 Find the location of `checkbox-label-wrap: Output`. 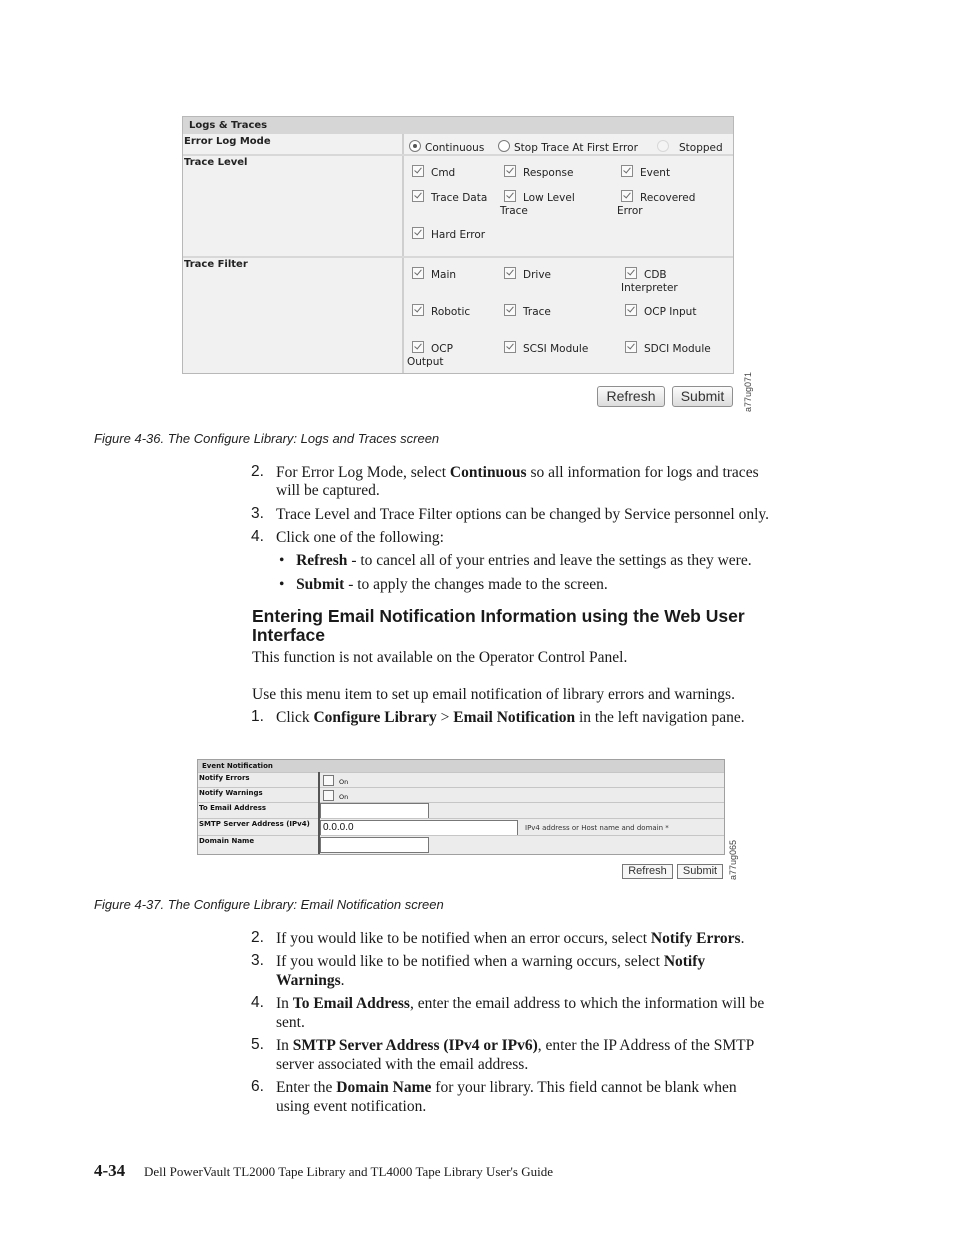

checkbox-label-wrap: Output is located at coordinates (425, 362).